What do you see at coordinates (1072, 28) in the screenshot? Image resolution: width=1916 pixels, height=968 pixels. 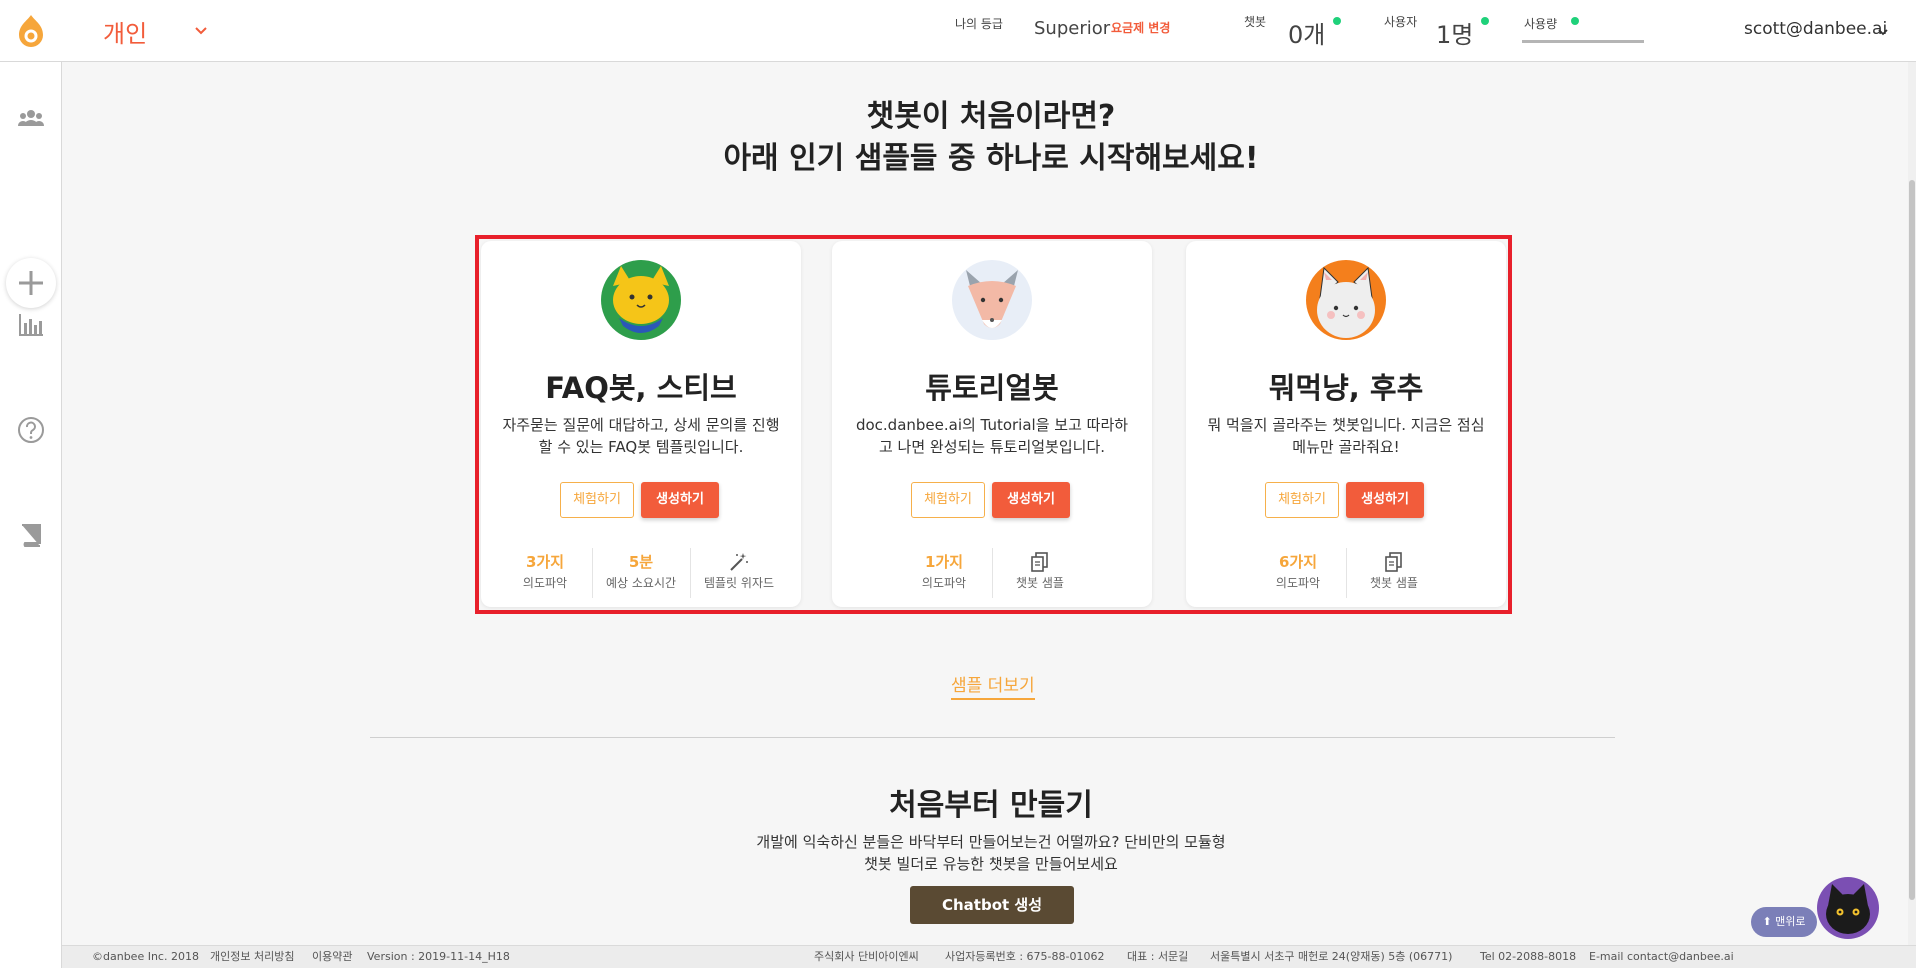 I see `grade-value: Superior` at bounding box center [1072, 28].